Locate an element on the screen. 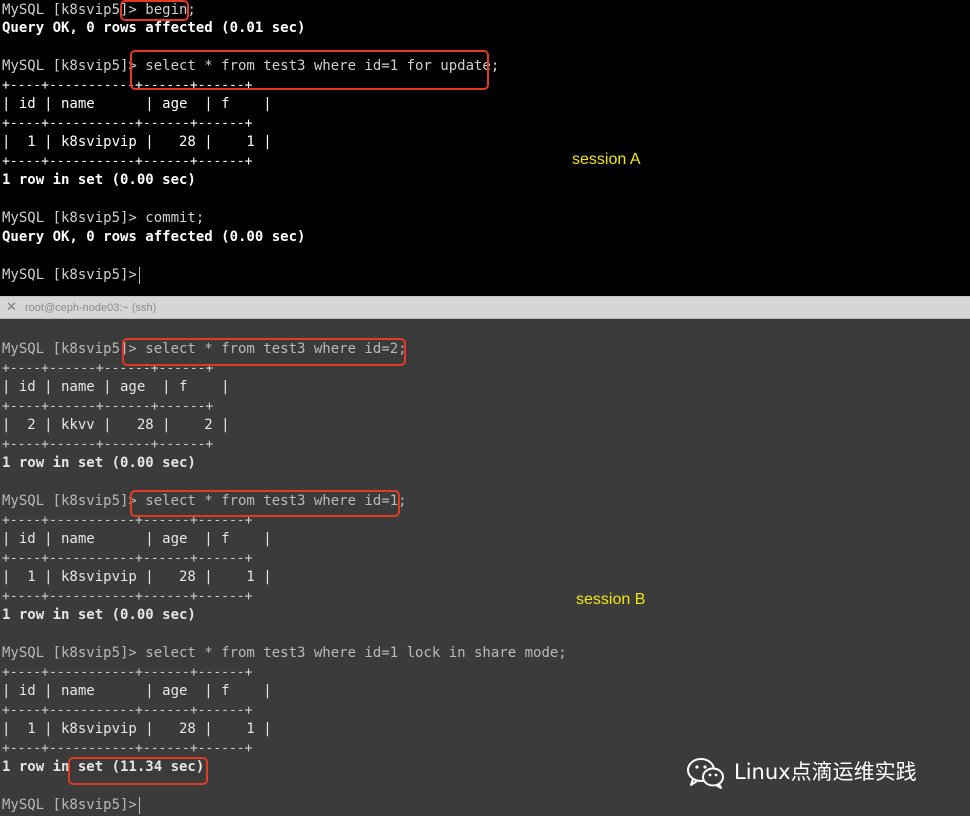  terminal-line: MySQL [k8svip5]> commit; is located at coordinates (103, 218).